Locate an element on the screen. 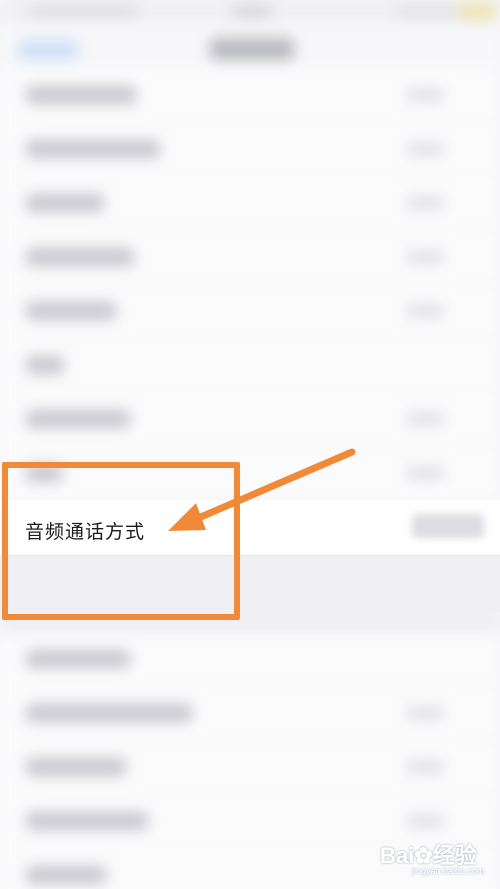 This screenshot has height=889, width=500. status-time is located at coordinates (252, 11).